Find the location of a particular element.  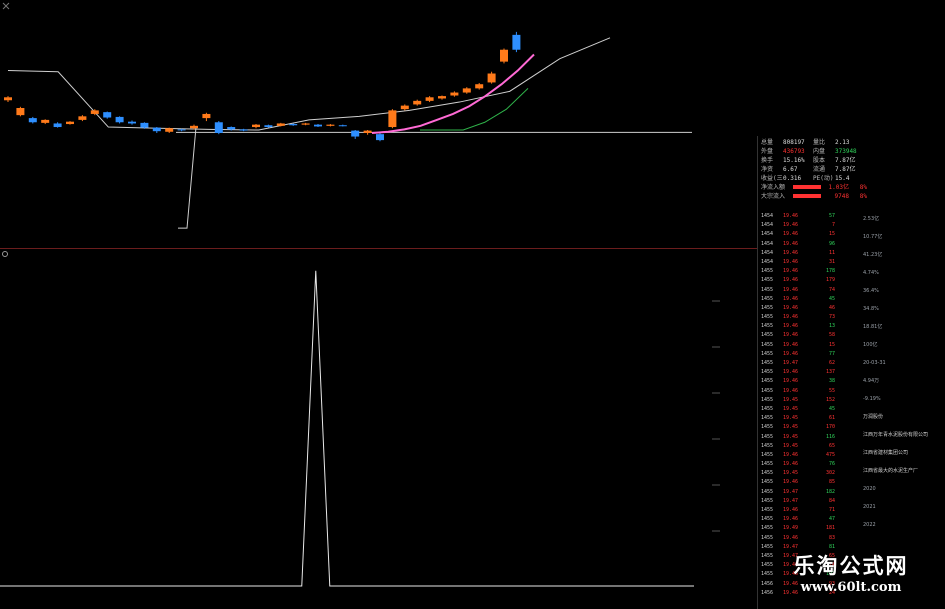

trade-row: 1455 19.45 65 is located at coordinates (803, 446).